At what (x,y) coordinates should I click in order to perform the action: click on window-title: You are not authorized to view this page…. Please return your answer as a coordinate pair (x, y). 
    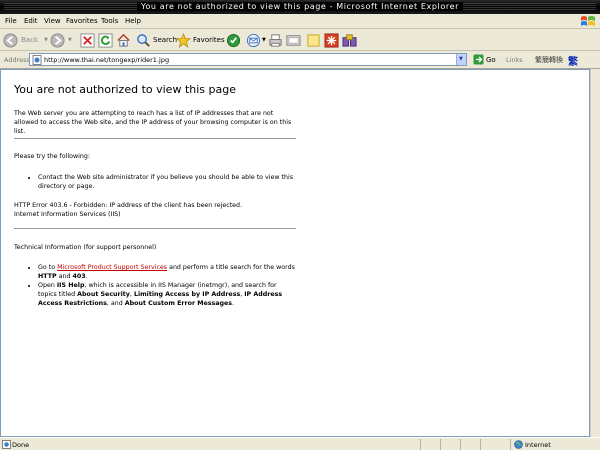
    Looking at the image, I should click on (300, 6).